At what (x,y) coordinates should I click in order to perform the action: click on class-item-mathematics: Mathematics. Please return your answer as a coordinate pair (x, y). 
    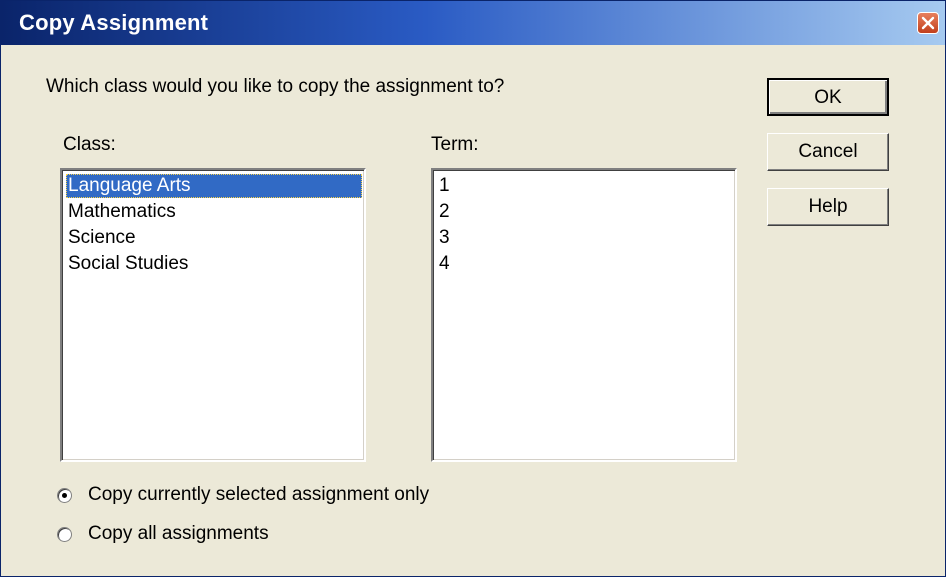
    Looking at the image, I should click on (121, 212).